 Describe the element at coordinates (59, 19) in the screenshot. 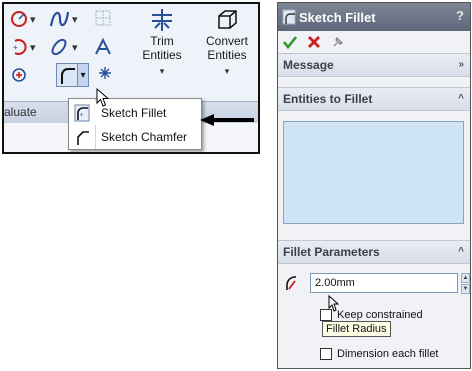

I see `spline-icon` at that location.